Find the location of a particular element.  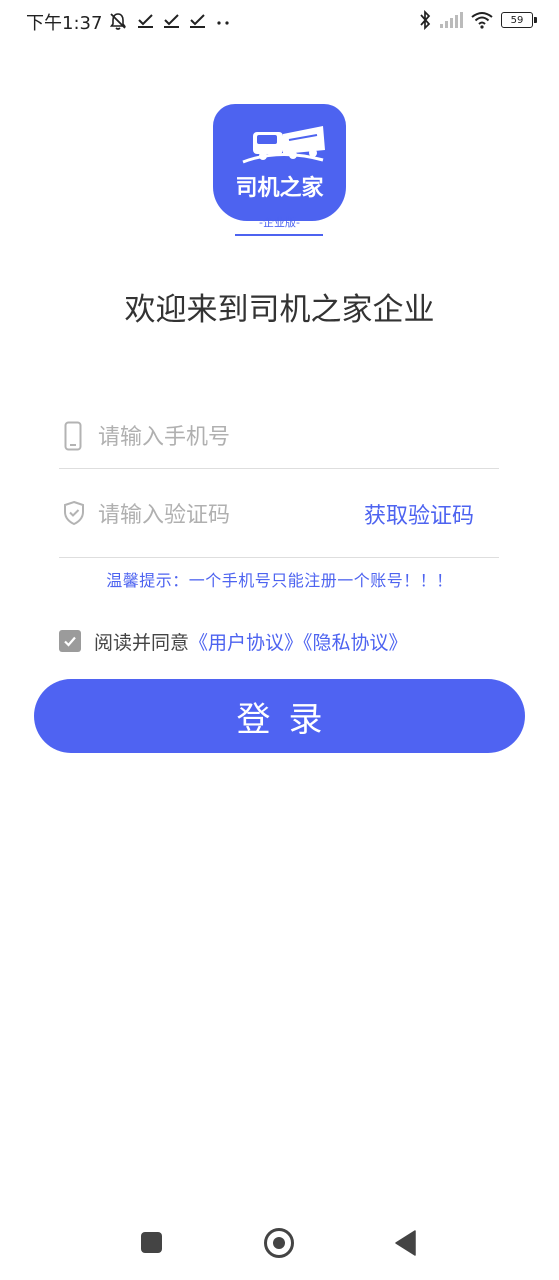

wifi-icon is located at coordinates (482, 20).